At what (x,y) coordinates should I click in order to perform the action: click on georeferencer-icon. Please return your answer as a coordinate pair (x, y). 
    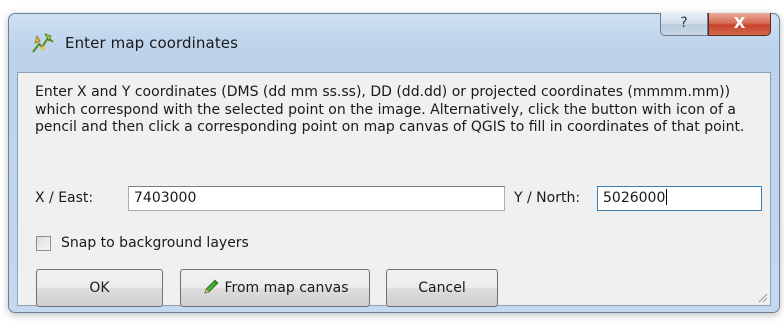
    Looking at the image, I should click on (43, 43).